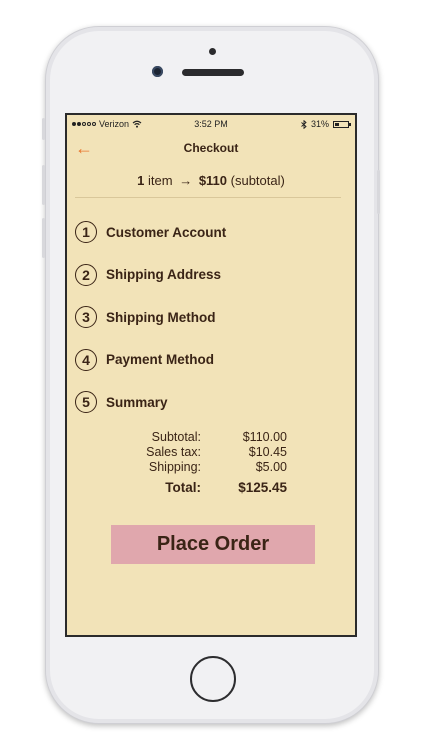 The image size is (422, 750). I want to click on cart-summary: 1 item → $110 (subtotal), so click(211, 180).